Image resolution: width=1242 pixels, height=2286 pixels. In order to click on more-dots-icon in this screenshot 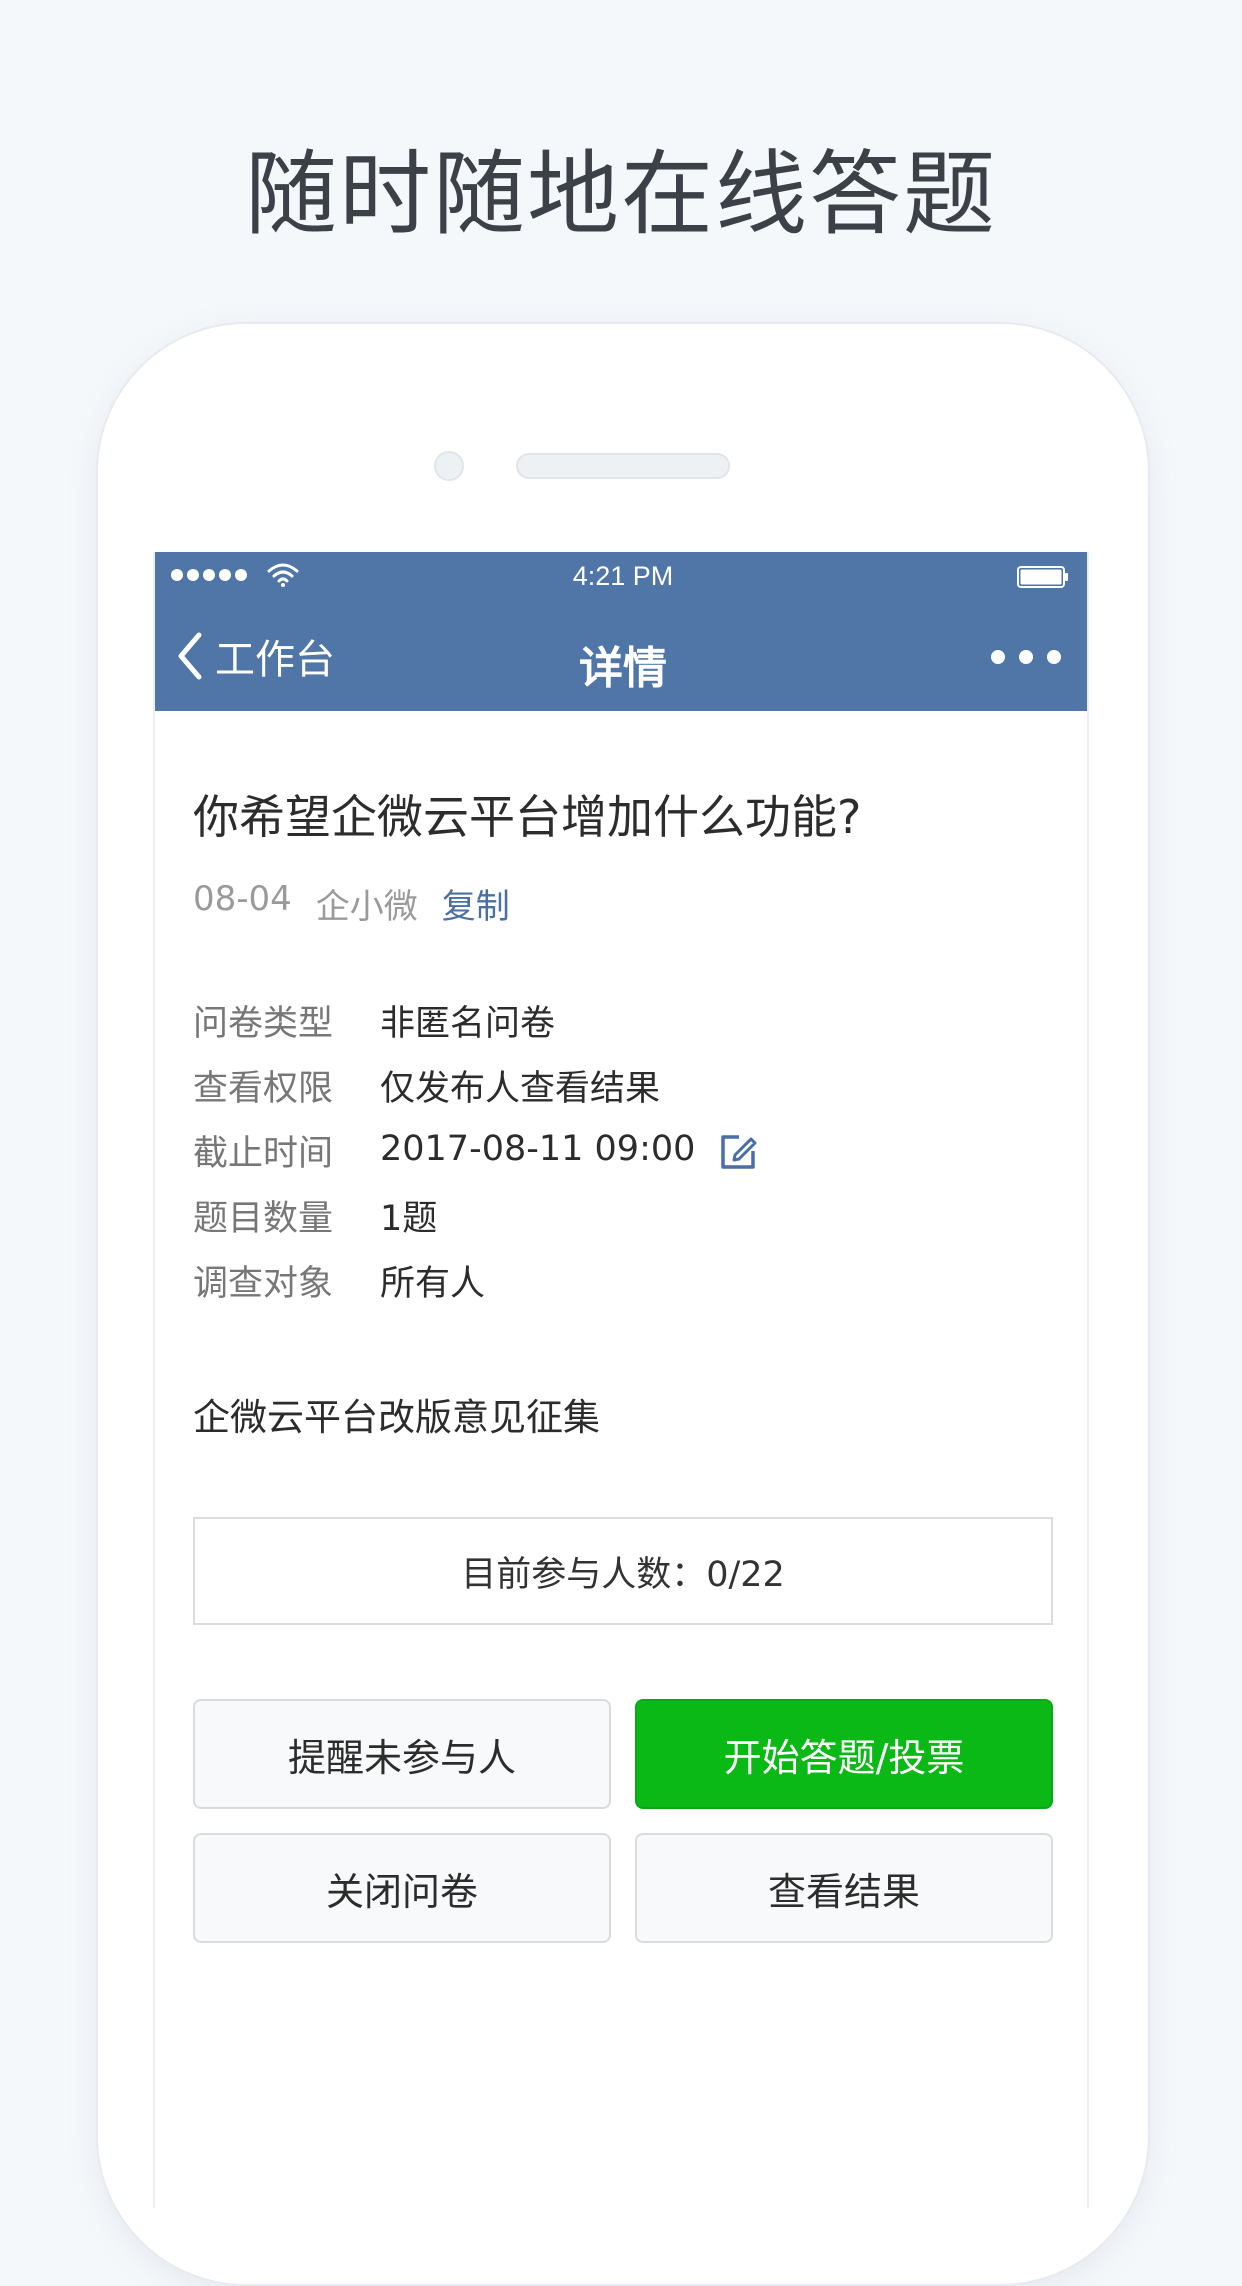, I will do `click(998, 657)`.